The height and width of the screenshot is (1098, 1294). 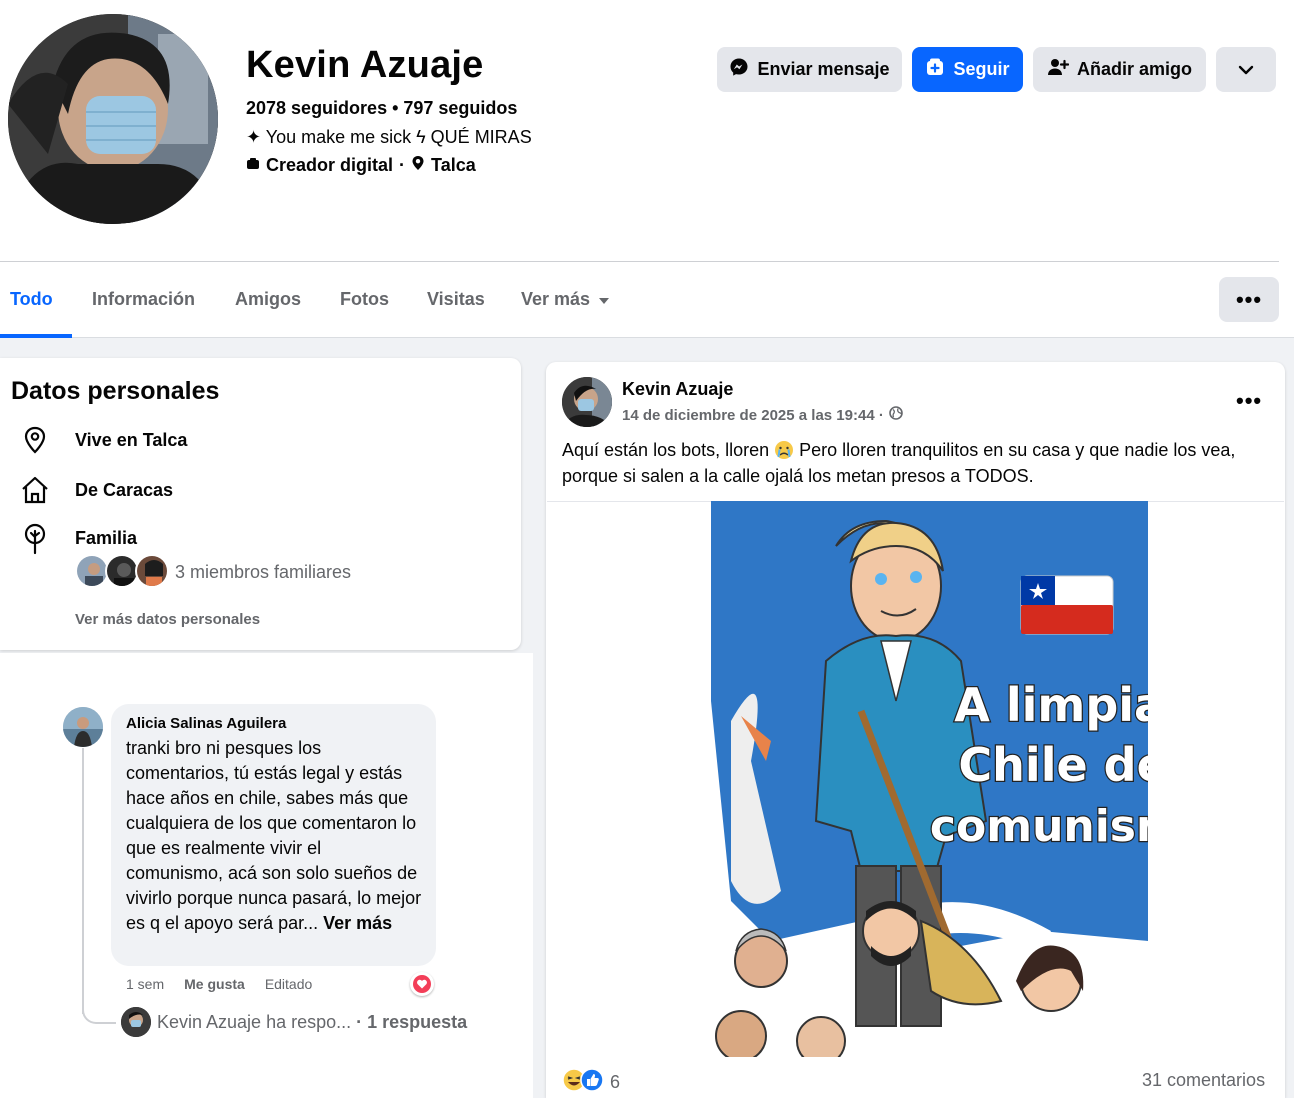 I want to click on heart-reaction-icon, so click(x=422, y=984).